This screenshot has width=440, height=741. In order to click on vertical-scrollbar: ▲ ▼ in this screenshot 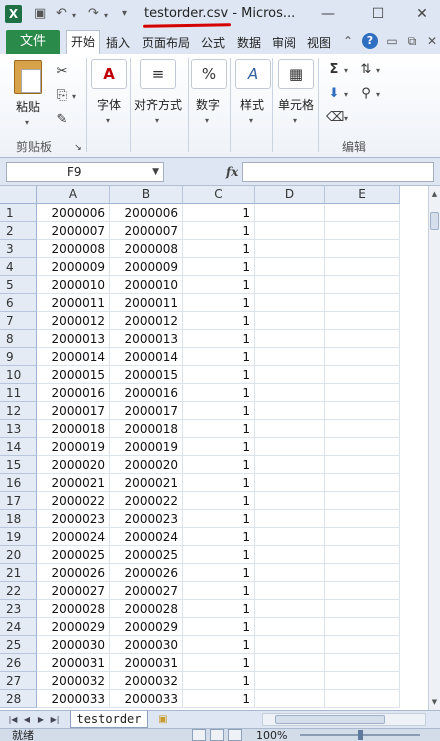, I will do `click(434, 448)`.